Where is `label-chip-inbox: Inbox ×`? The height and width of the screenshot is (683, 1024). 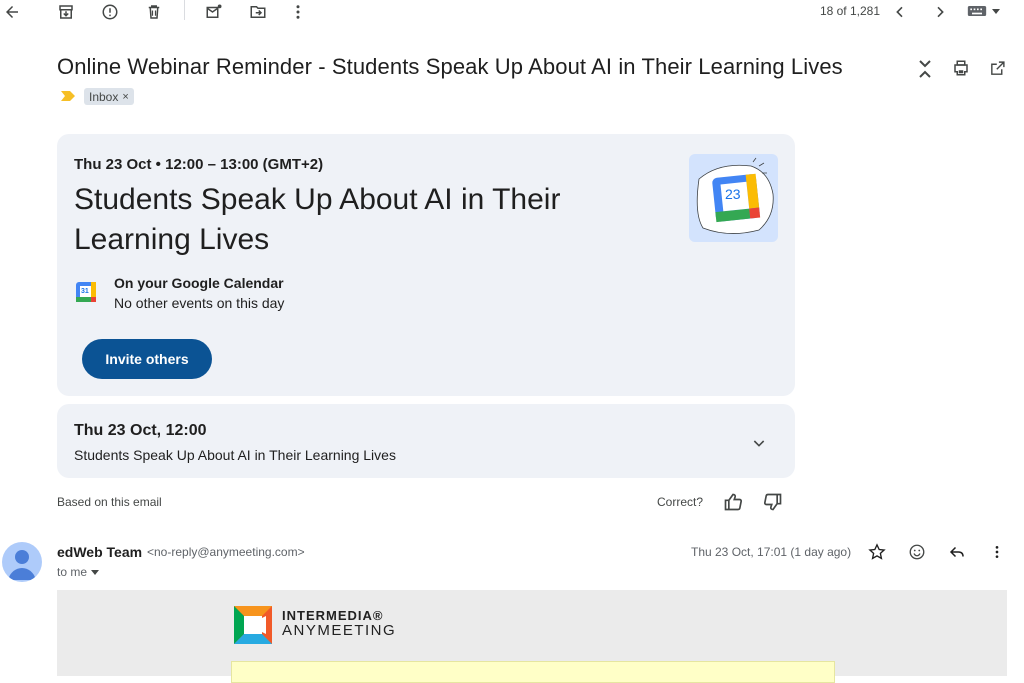 label-chip-inbox: Inbox × is located at coordinates (109, 96).